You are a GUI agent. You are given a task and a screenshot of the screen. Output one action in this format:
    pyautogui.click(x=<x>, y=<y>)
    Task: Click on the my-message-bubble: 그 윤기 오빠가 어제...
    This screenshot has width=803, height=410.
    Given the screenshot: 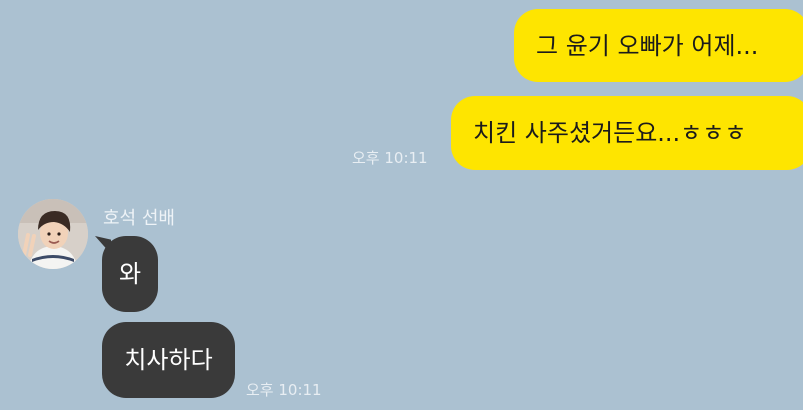 What is the action you would take?
    pyautogui.click(x=658, y=45)
    